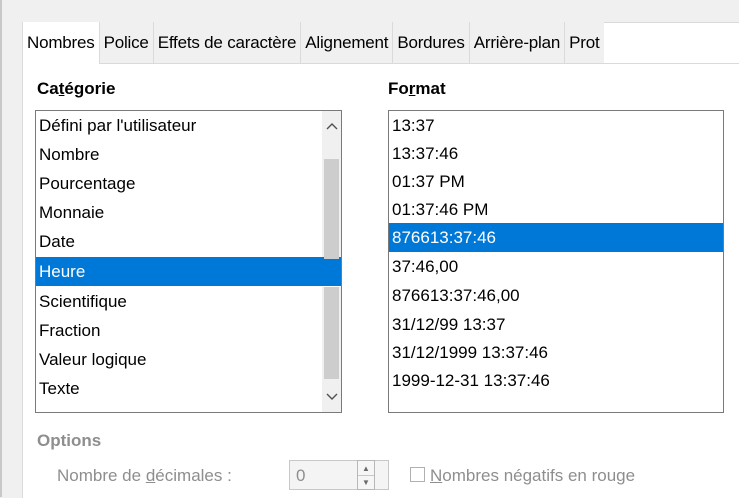  Describe the element at coordinates (417, 474) in the screenshot. I see `negative-red-checkbox` at that location.